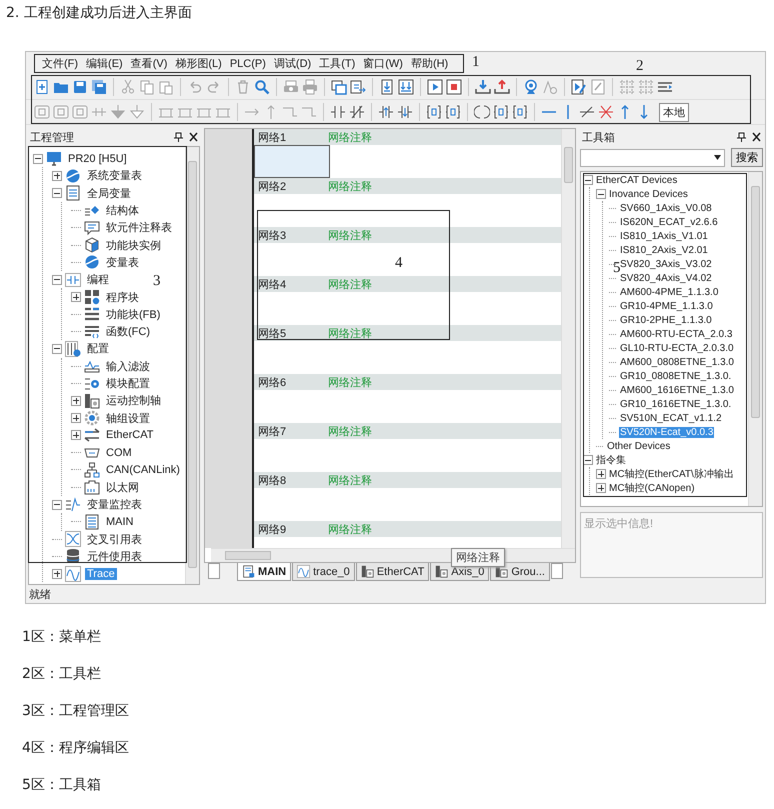  Describe the element at coordinates (556, 571) in the screenshot. I see `tab-scroll-right` at that location.